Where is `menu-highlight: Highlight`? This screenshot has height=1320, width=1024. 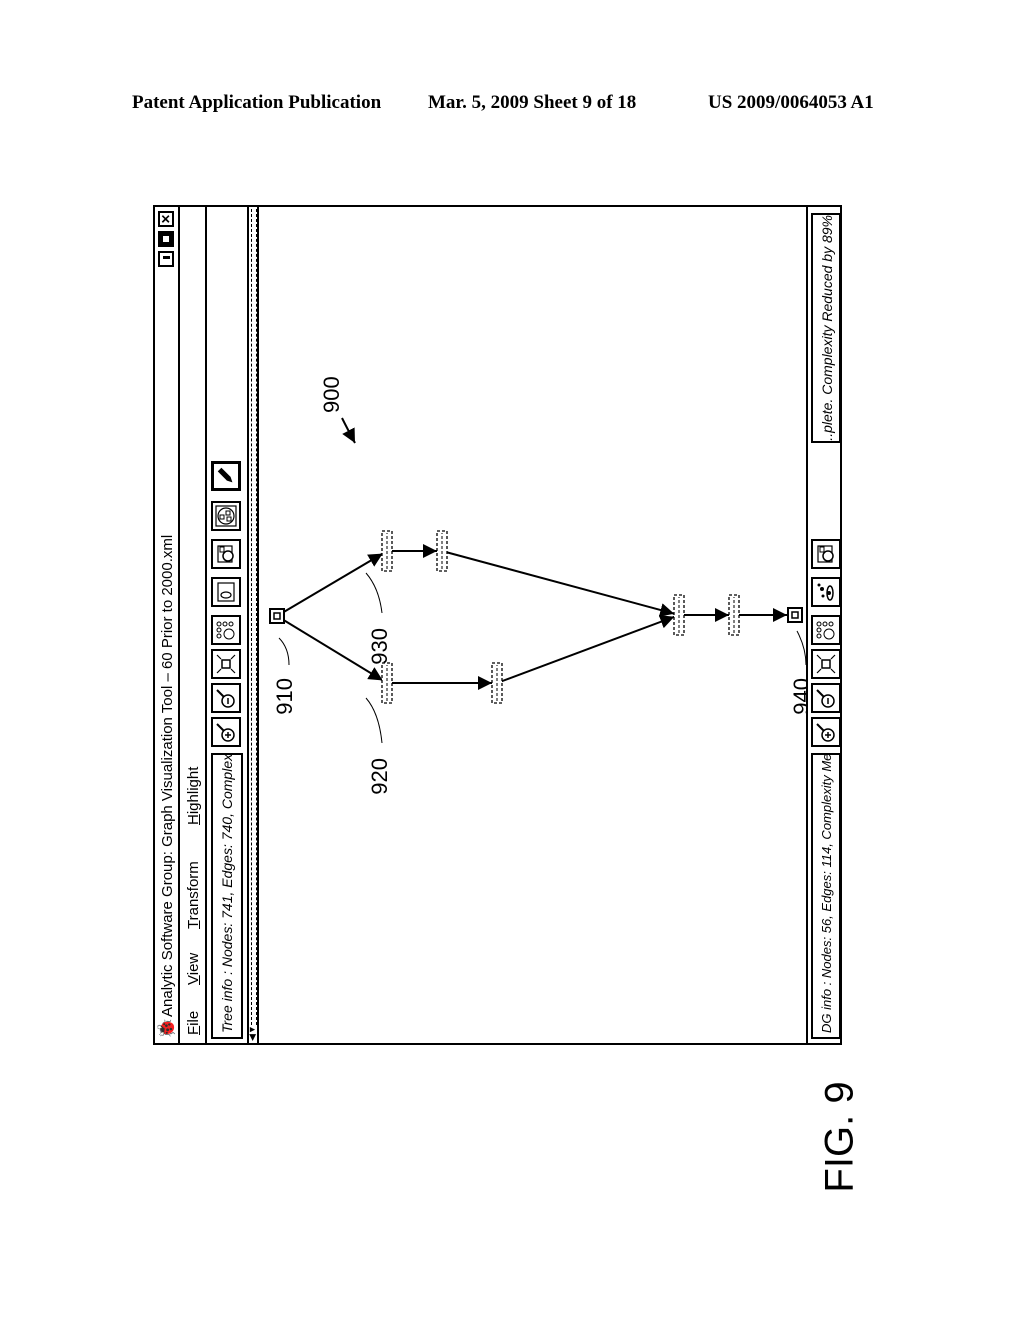
menu-highlight: Highlight is located at coordinates (193, 796).